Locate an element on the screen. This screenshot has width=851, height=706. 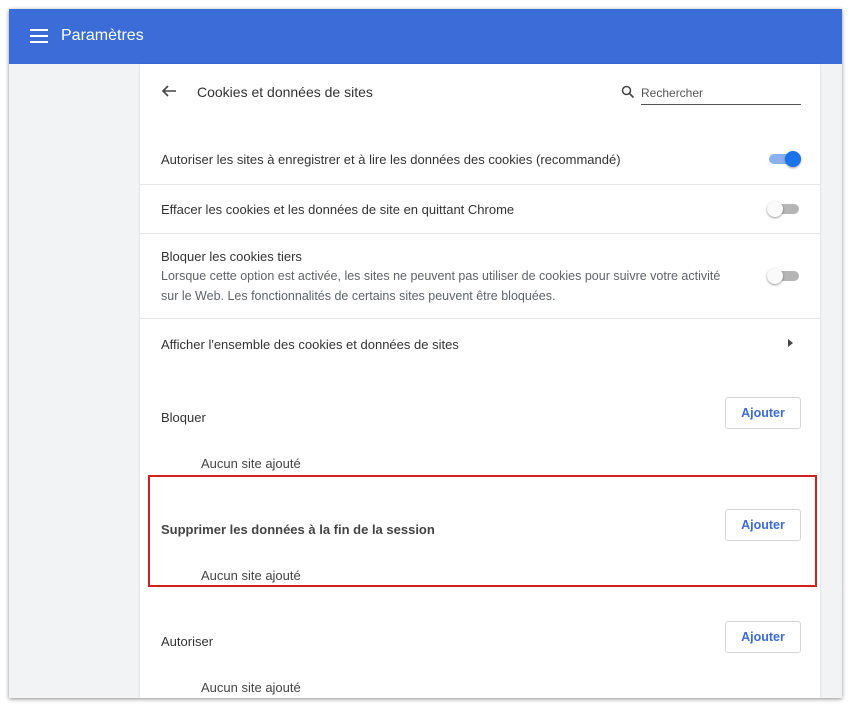
search-input is located at coordinates (721, 93).